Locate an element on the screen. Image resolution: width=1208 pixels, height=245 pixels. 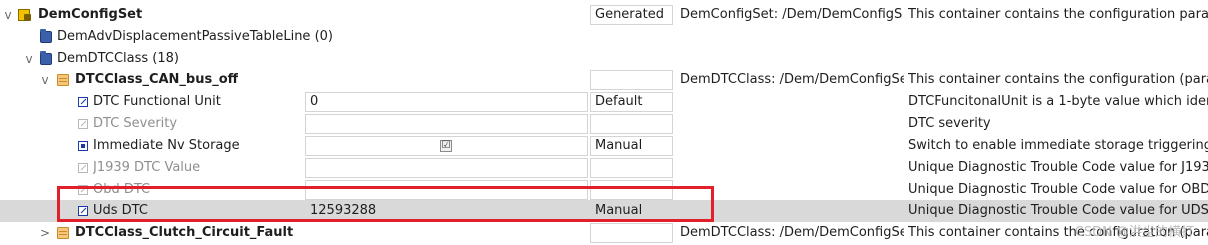
param-label: J1939 DTC Value is located at coordinates (147, 167).